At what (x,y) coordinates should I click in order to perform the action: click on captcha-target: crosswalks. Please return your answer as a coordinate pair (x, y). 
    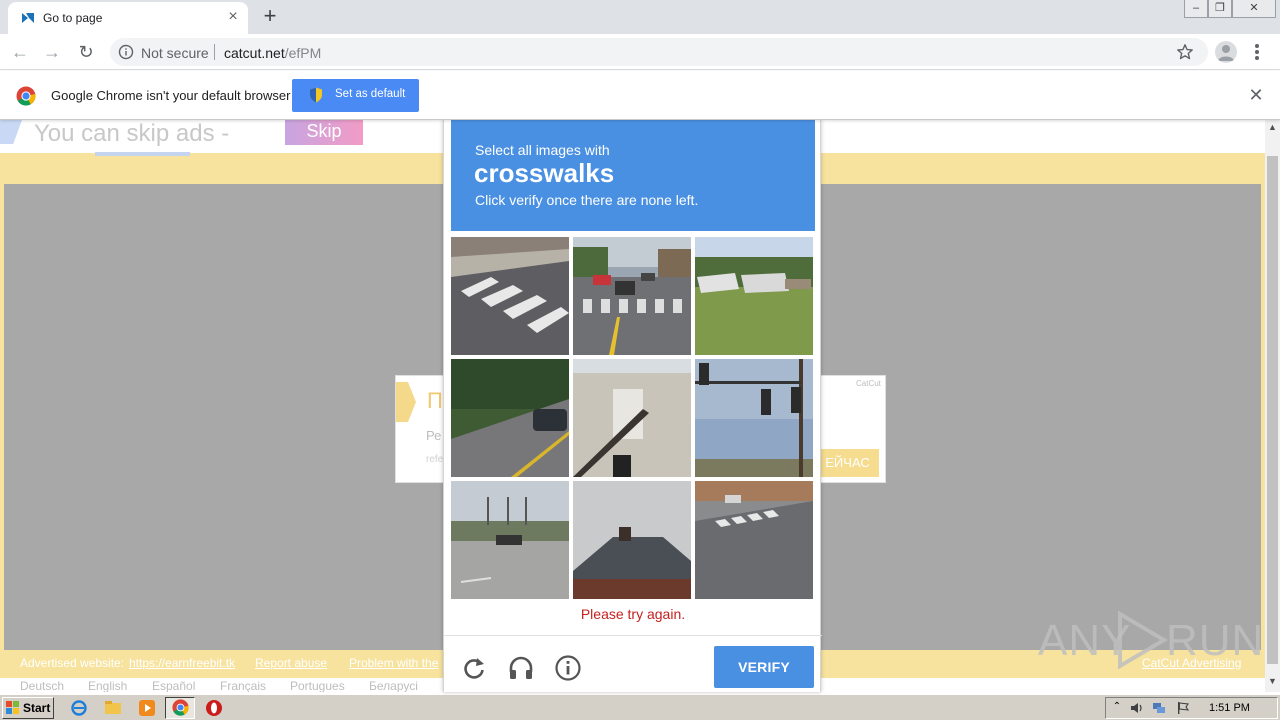
    Looking at the image, I should click on (544, 173).